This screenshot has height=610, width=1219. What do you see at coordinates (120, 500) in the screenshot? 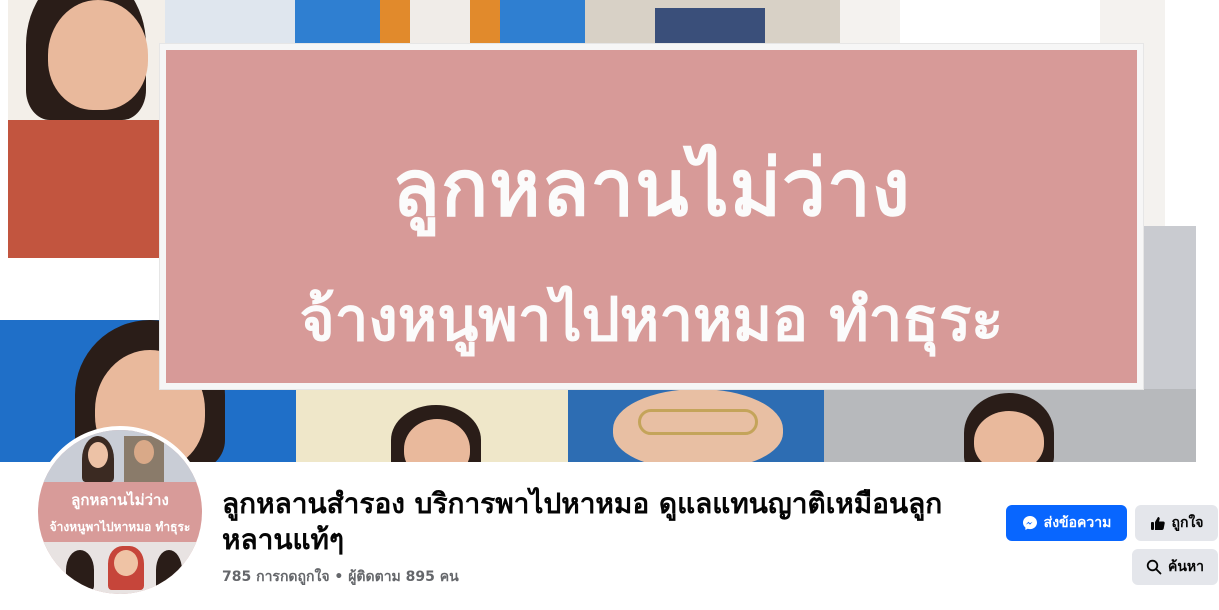
I see `avatar-headline: ลูกหลานไม่ว่าง` at bounding box center [120, 500].